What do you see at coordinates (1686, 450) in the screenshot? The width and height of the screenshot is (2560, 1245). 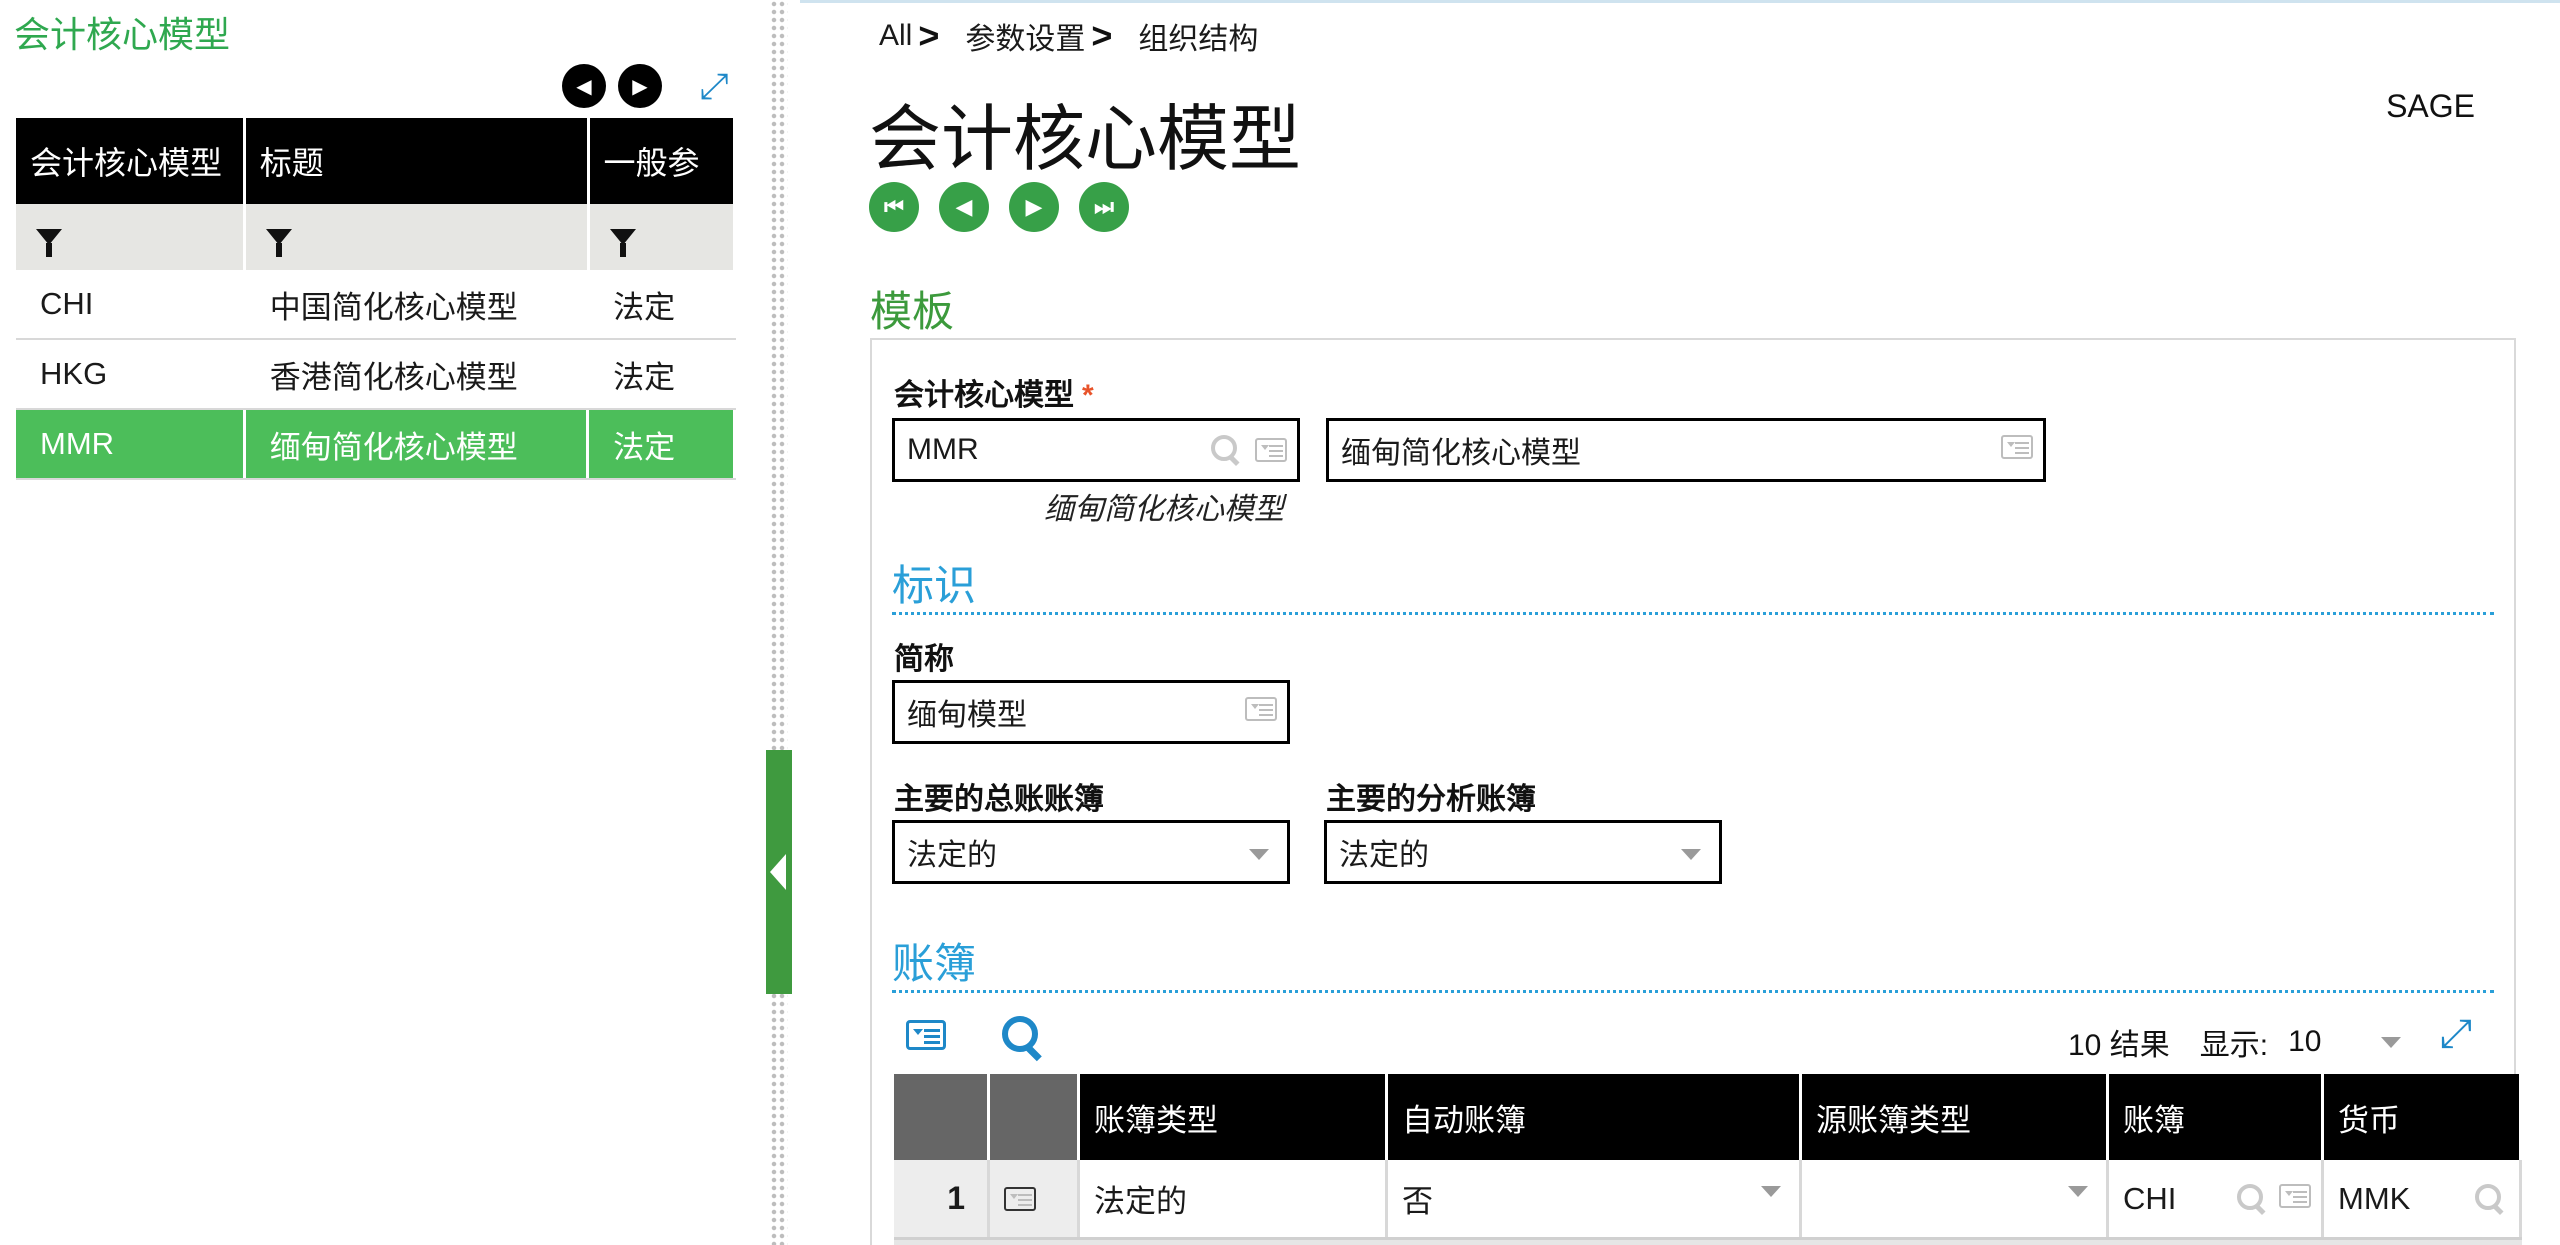 I see `model-name-input: 缅甸简化核心模型` at bounding box center [1686, 450].